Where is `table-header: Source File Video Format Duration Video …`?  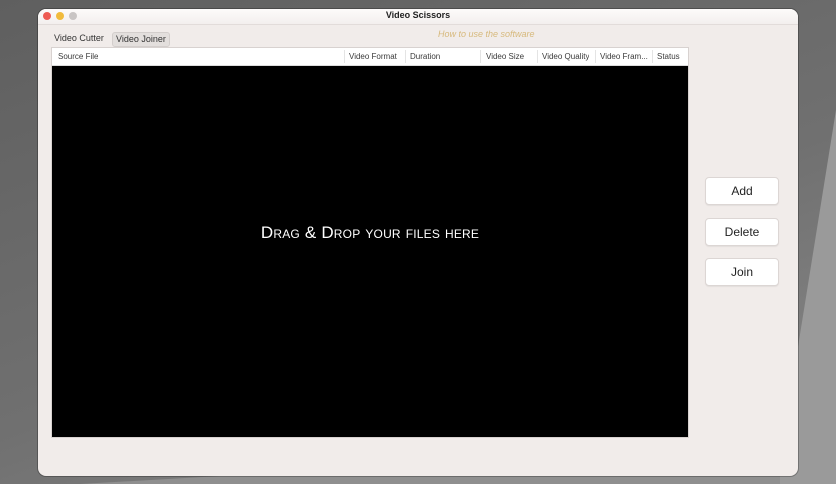 table-header: Source File Video Format Duration Video … is located at coordinates (370, 57).